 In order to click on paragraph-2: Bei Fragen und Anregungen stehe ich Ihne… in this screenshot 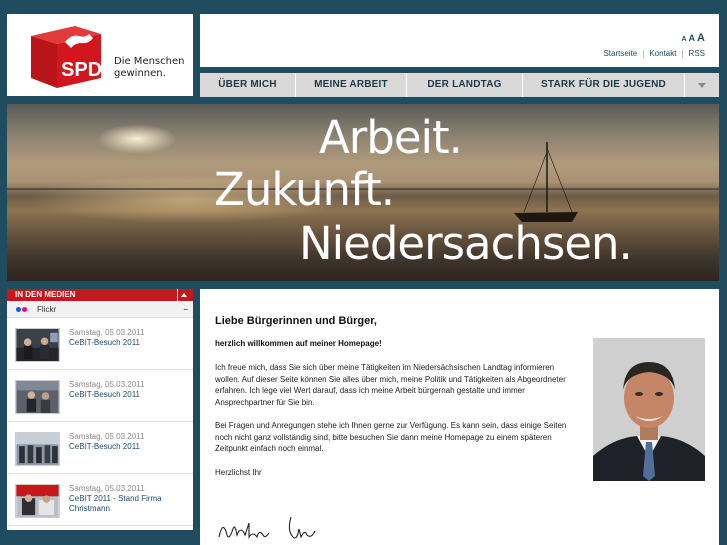, I will do `click(391, 437)`.